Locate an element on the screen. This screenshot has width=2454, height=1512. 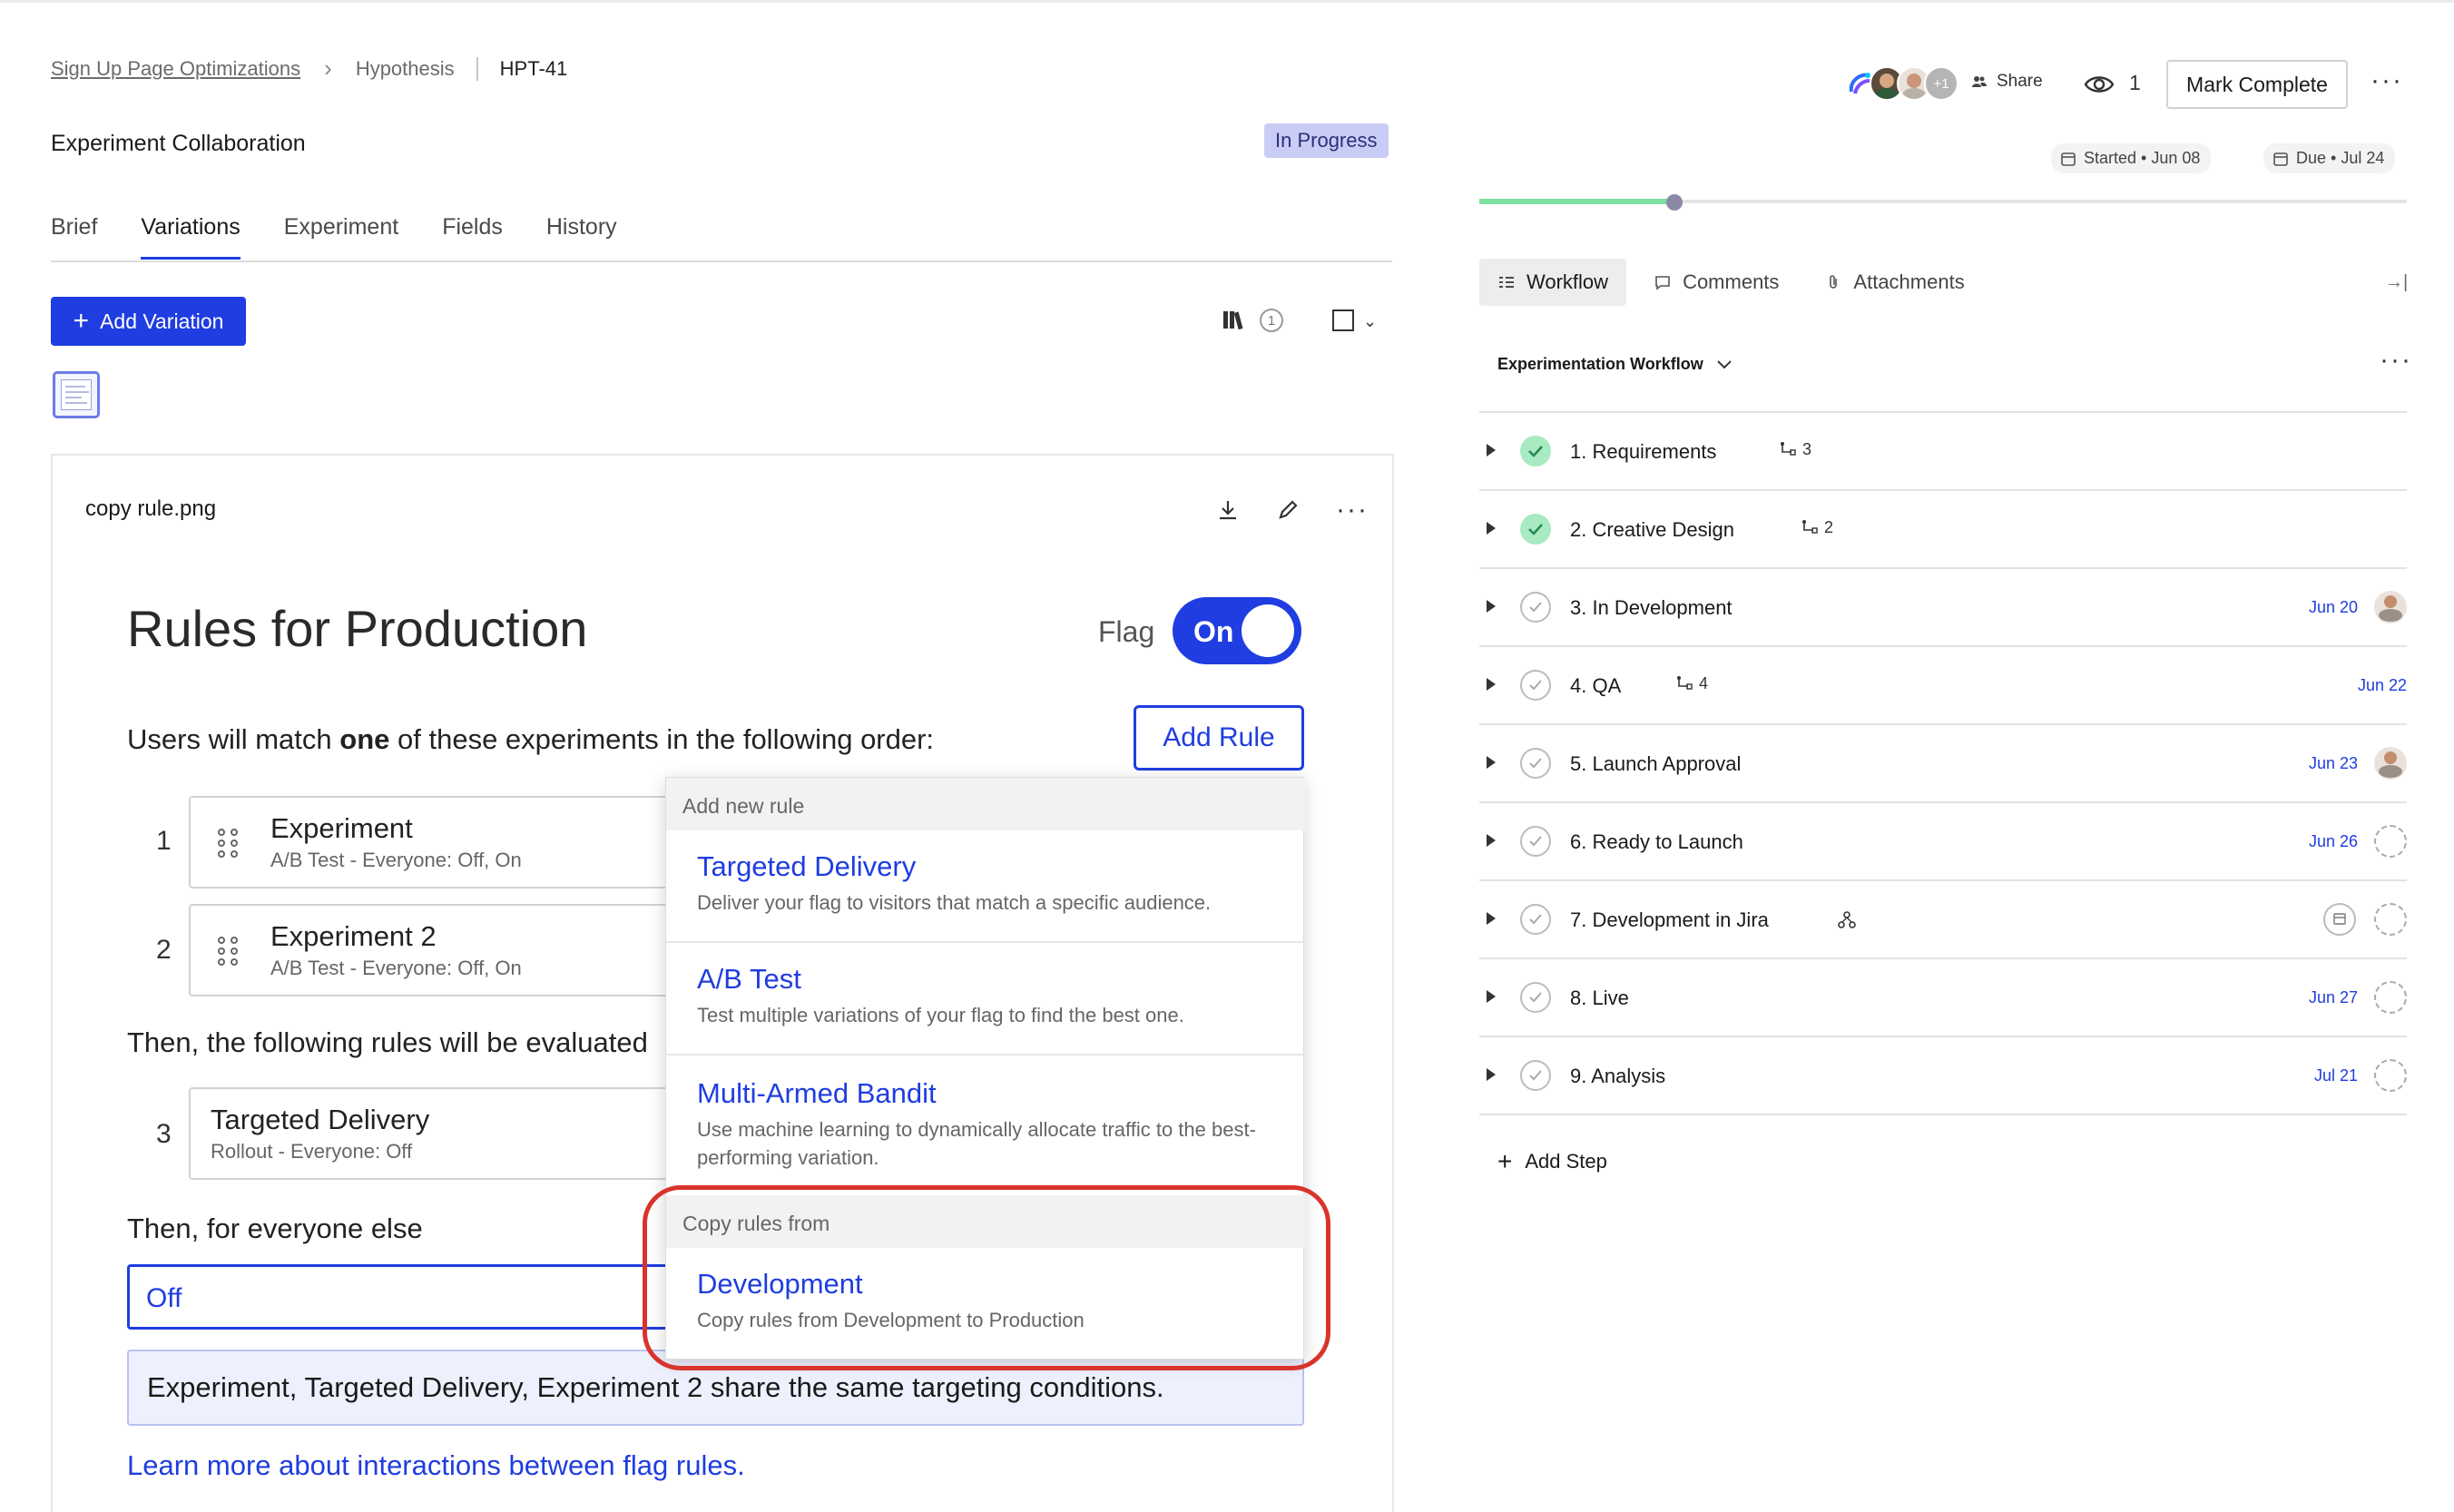
step-due-date: Jun 26 is located at coordinates (2333, 841).